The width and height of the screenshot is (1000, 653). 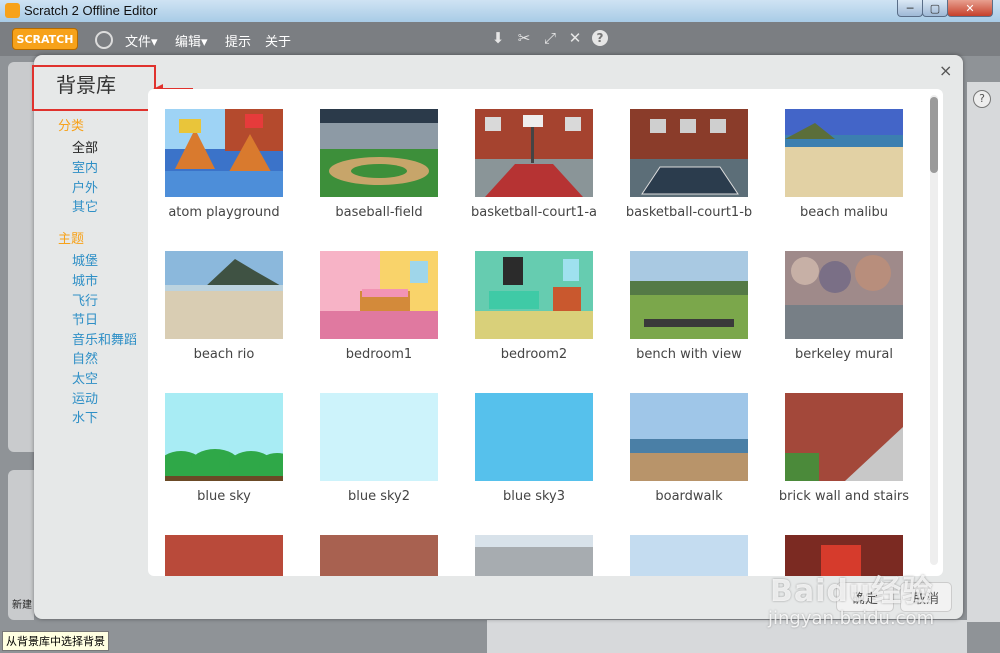 What do you see at coordinates (104, 40) in the screenshot?
I see `language-globe-icon` at bounding box center [104, 40].